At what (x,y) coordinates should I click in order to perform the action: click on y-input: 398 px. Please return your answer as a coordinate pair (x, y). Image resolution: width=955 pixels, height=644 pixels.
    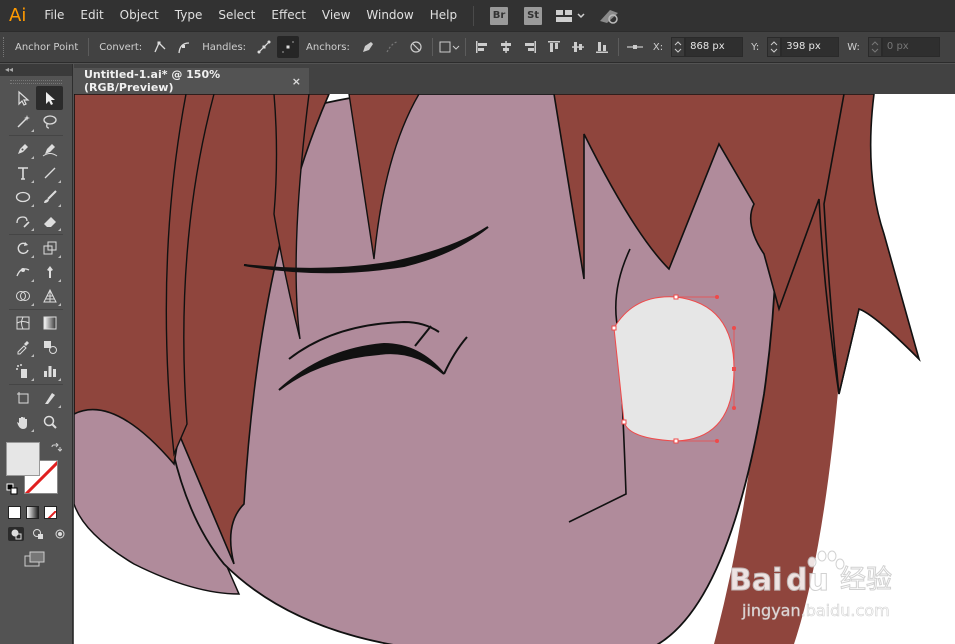
    Looking at the image, I should click on (810, 47).